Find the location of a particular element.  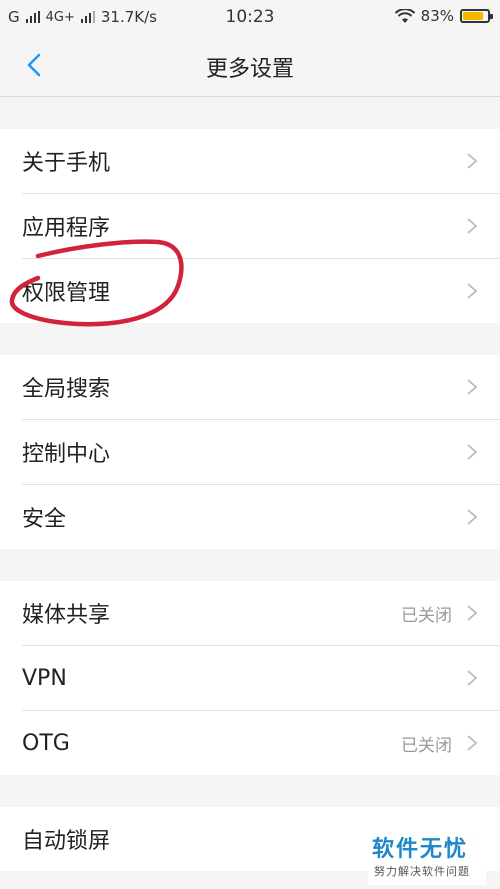

settings-item-label: 控制中心 is located at coordinates (66, 454).